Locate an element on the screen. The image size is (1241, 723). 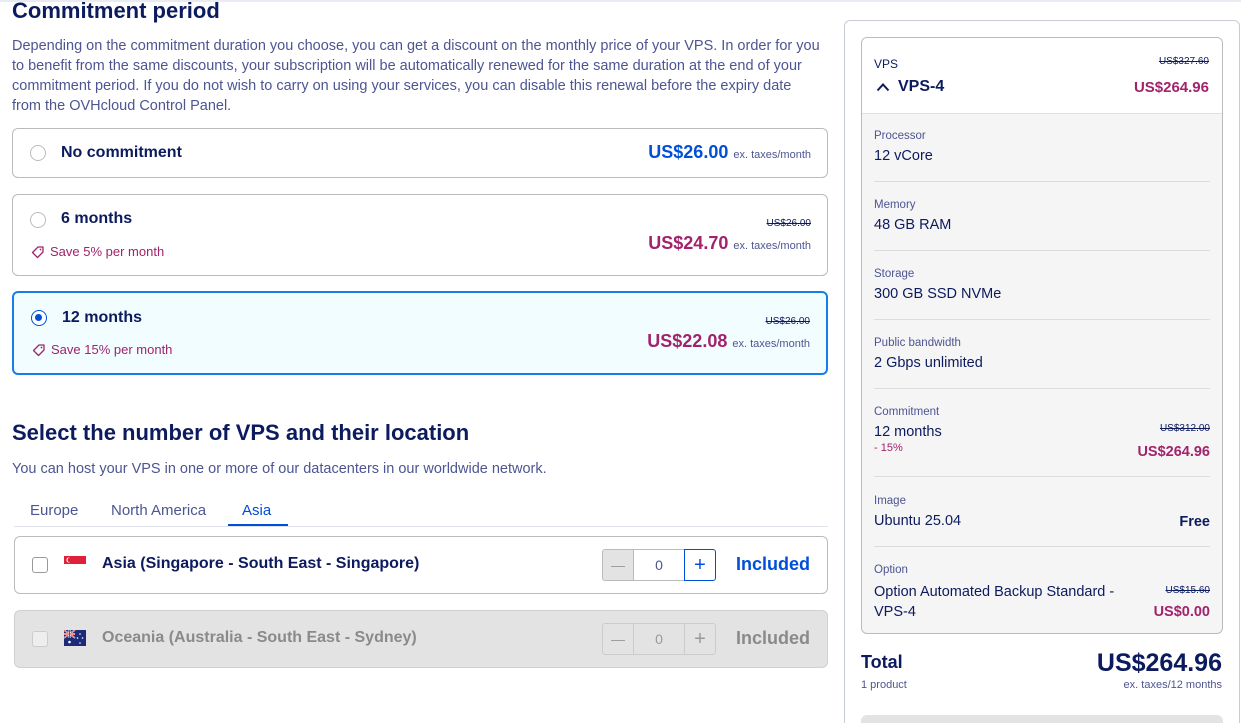
spec-processor: Processor 12 vCore is located at coordinates (1042, 147).